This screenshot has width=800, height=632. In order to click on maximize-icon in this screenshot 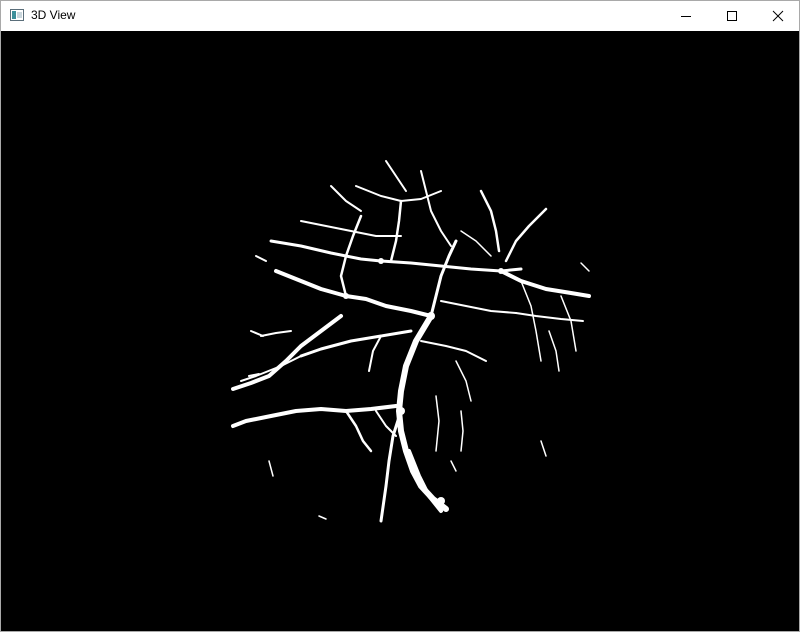, I will do `click(732, 16)`.